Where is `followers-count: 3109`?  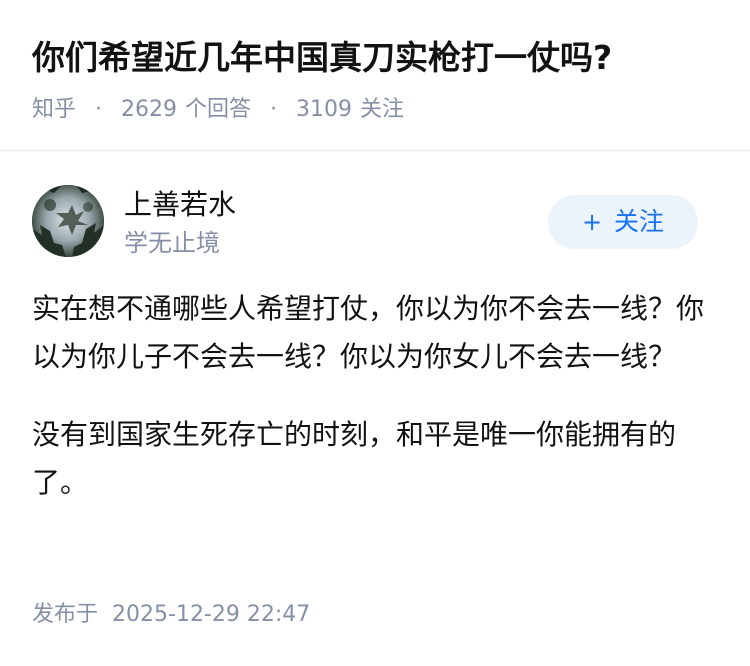
followers-count: 3109 is located at coordinates (324, 109).